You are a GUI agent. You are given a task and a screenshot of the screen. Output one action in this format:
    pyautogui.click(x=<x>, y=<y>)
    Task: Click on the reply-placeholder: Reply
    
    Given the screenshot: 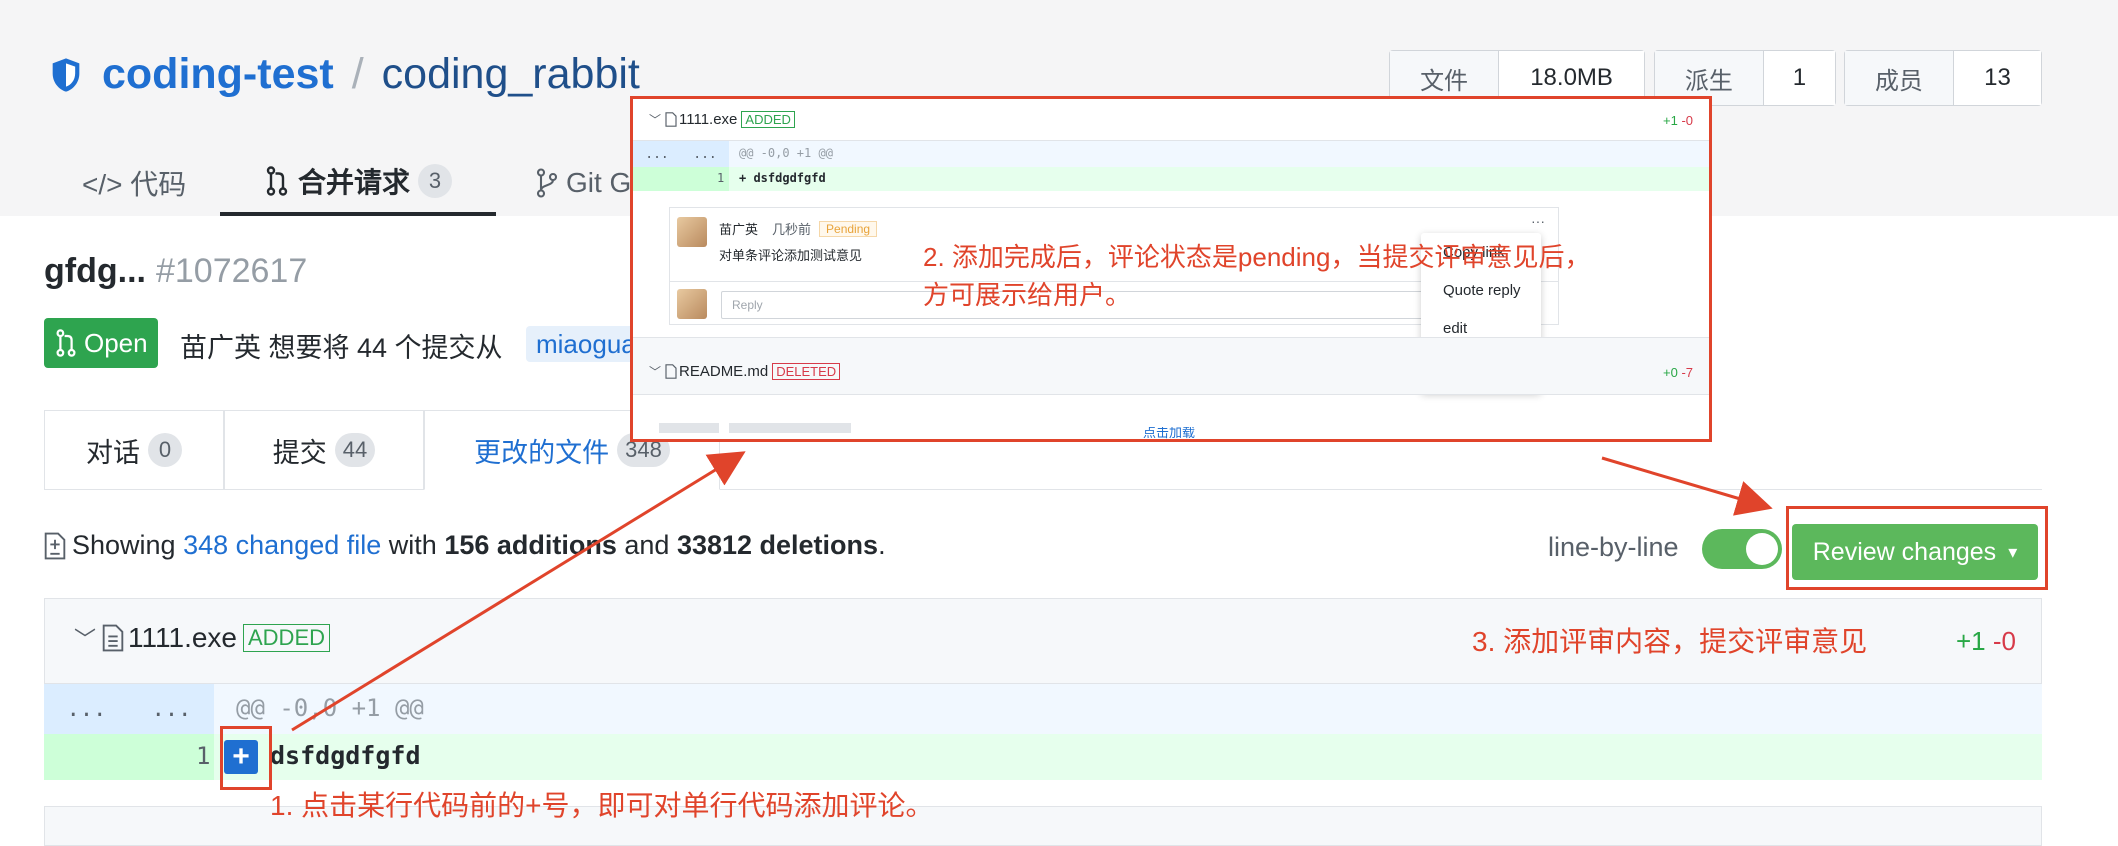 What is the action you would take?
    pyautogui.click(x=747, y=305)
    